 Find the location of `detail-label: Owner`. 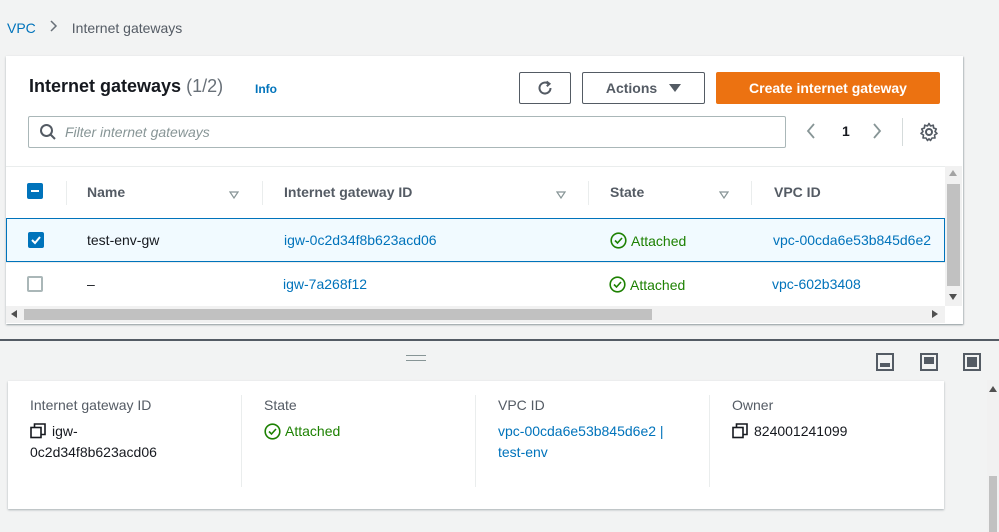

detail-label: Owner is located at coordinates (753, 405).